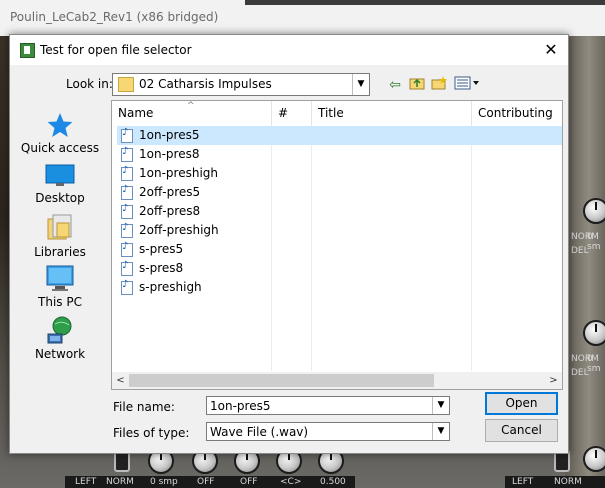  Describe the element at coordinates (289, 50) in the screenshot. I see `dialog-titlebar: Test for open file selector ✕` at that location.